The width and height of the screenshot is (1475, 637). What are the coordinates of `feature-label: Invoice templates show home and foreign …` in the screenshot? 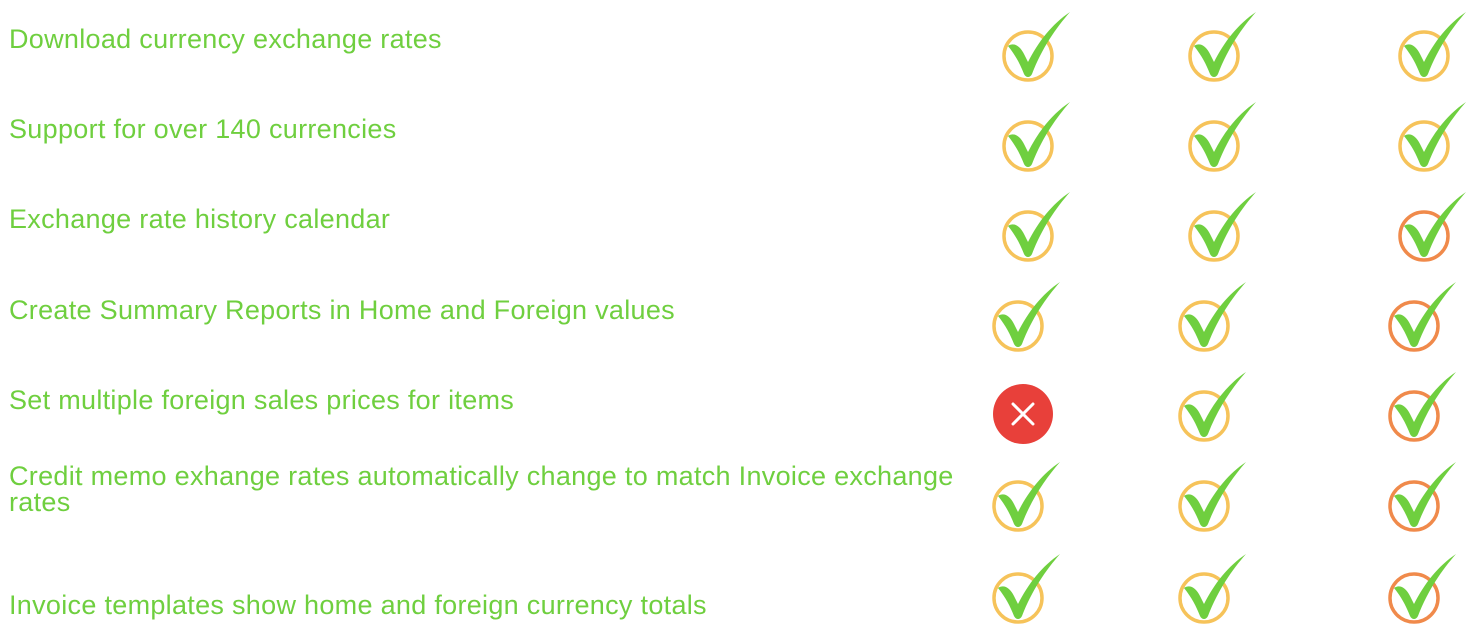 It's located at (358, 605).